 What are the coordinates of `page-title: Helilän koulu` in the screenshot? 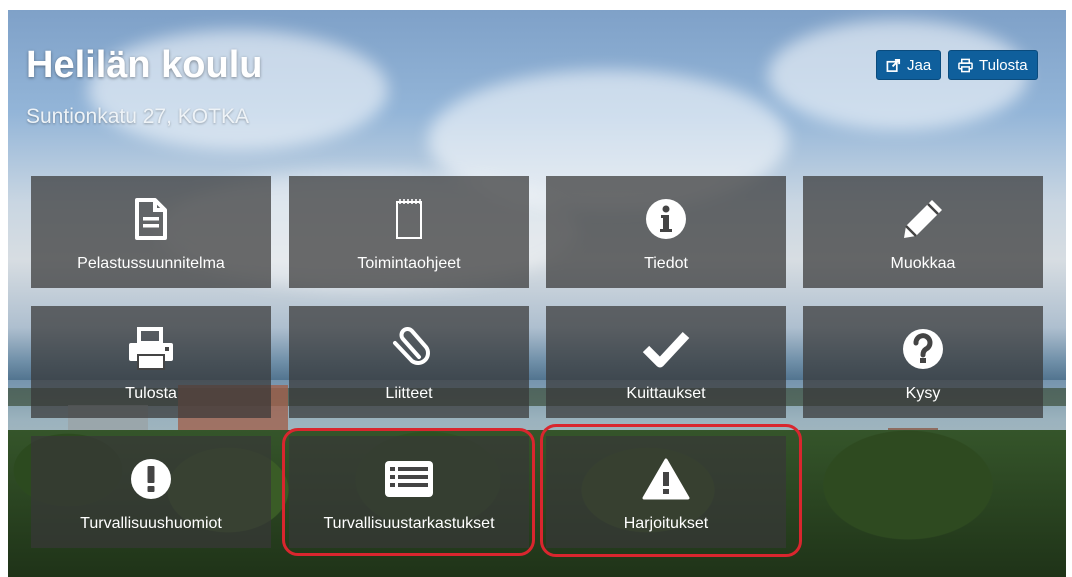 It's located at (144, 65).